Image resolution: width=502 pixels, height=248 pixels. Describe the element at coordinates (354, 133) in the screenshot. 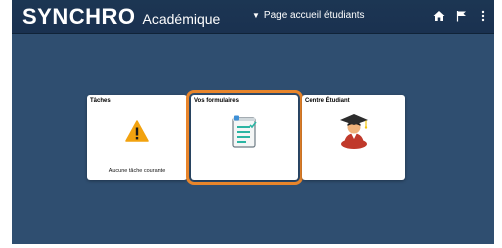

I see `graduate-icon` at that location.